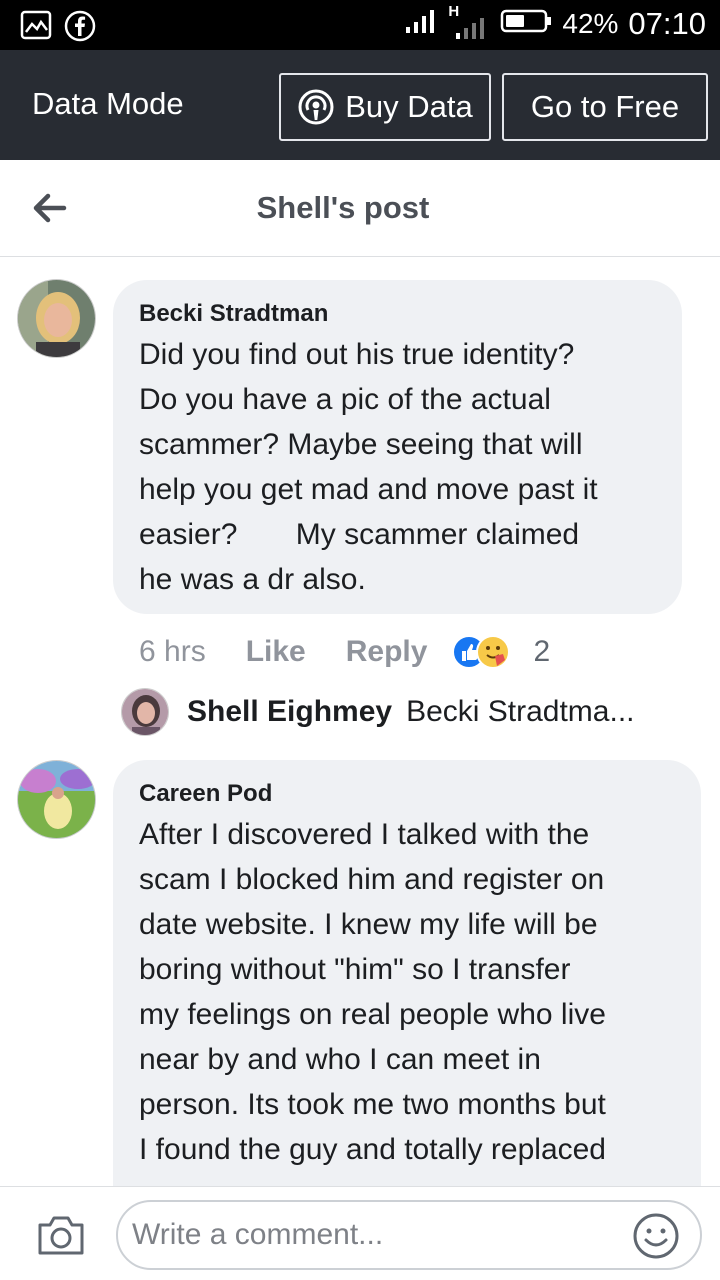 The width and height of the screenshot is (720, 1280). Describe the element at coordinates (590, 23) in the screenshot. I see `battery-percent: 42%` at that location.